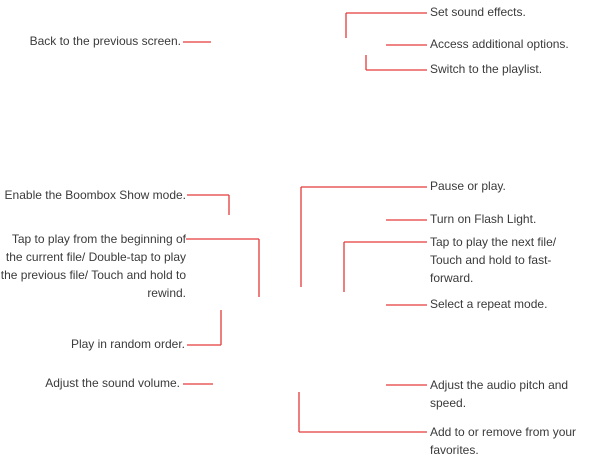 The height and width of the screenshot is (460, 605). What do you see at coordinates (478, 12) in the screenshot?
I see `callout-sound-effects: Set sound effects.` at bounding box center [478, 12].